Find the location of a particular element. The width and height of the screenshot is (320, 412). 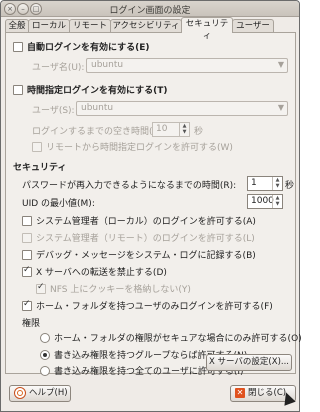

uid-min-spinner: 1000 ▲ ▼ is located at coordinates (265, 201).